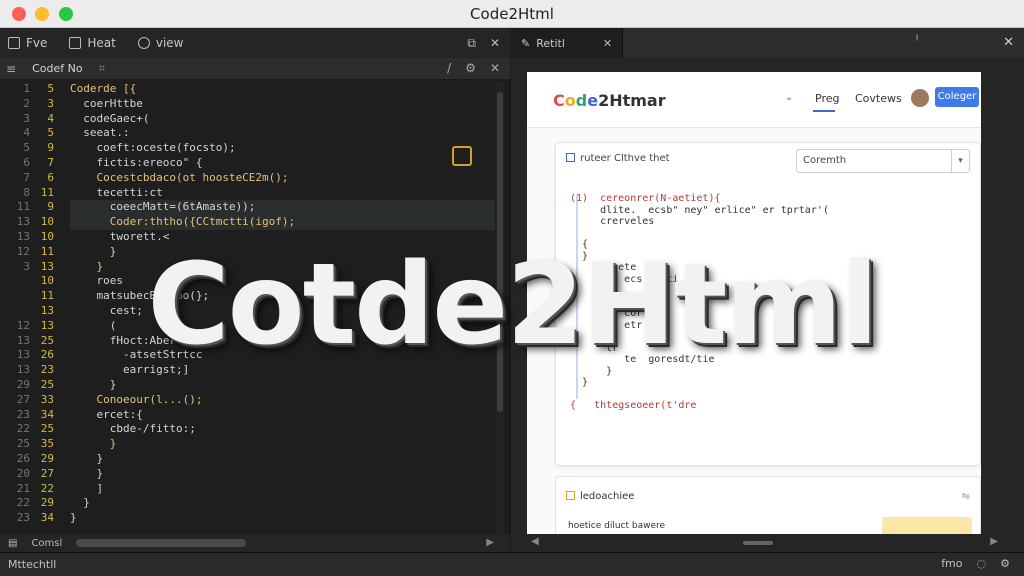  Describe the element at coordinates (163, 207) in the screenshot. I see `code-line-text: coeecMatt=(6tAmaste));` at that location.